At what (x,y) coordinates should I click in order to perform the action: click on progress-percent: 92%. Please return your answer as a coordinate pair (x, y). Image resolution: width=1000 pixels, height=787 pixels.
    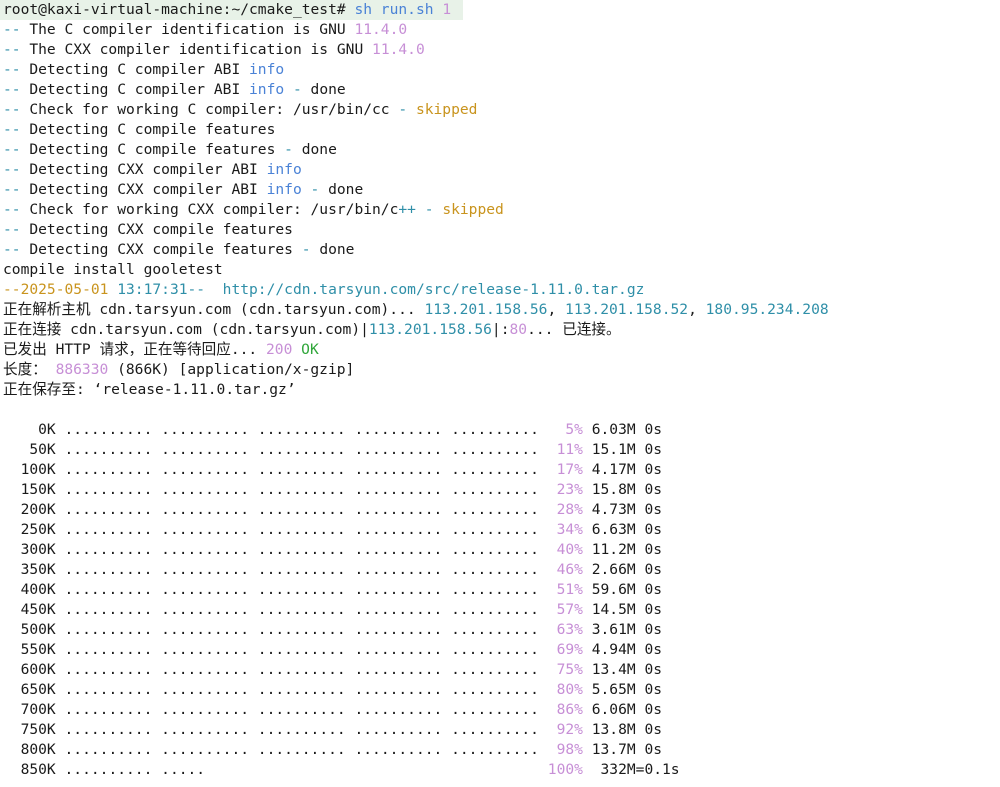
    Looking at the image, I should click on (565, 729).